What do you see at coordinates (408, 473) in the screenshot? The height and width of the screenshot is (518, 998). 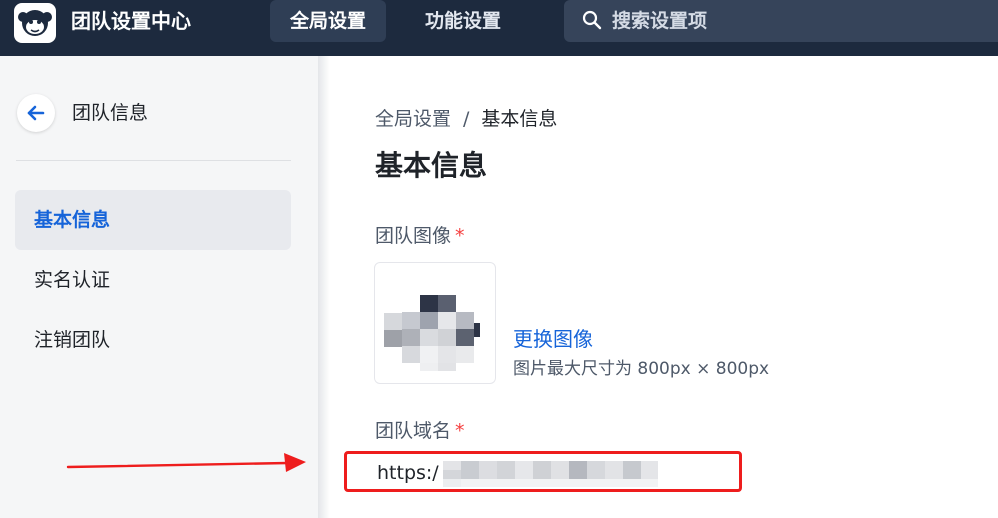 I see `domain-value-prefix: https:/` at bounding box center [408, 473].